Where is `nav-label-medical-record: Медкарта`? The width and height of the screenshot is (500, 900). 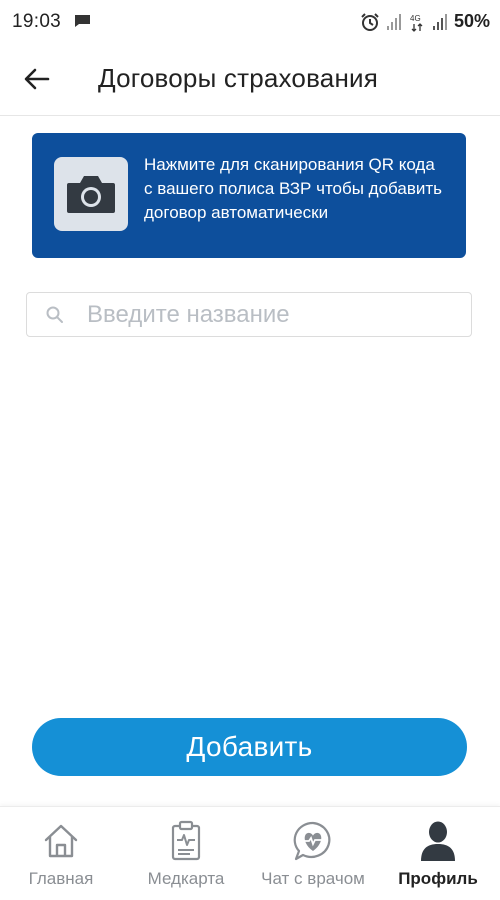 nav-label-medical-record: Медкарта is located at coordinates (186, 878).